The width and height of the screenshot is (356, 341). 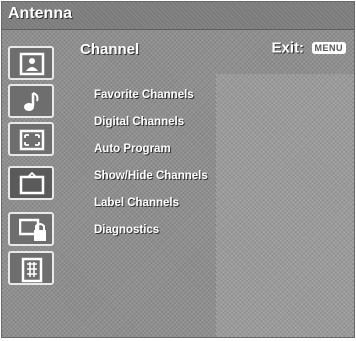 I want to click on exit-label: Exit:, so click(x=288, y=48).